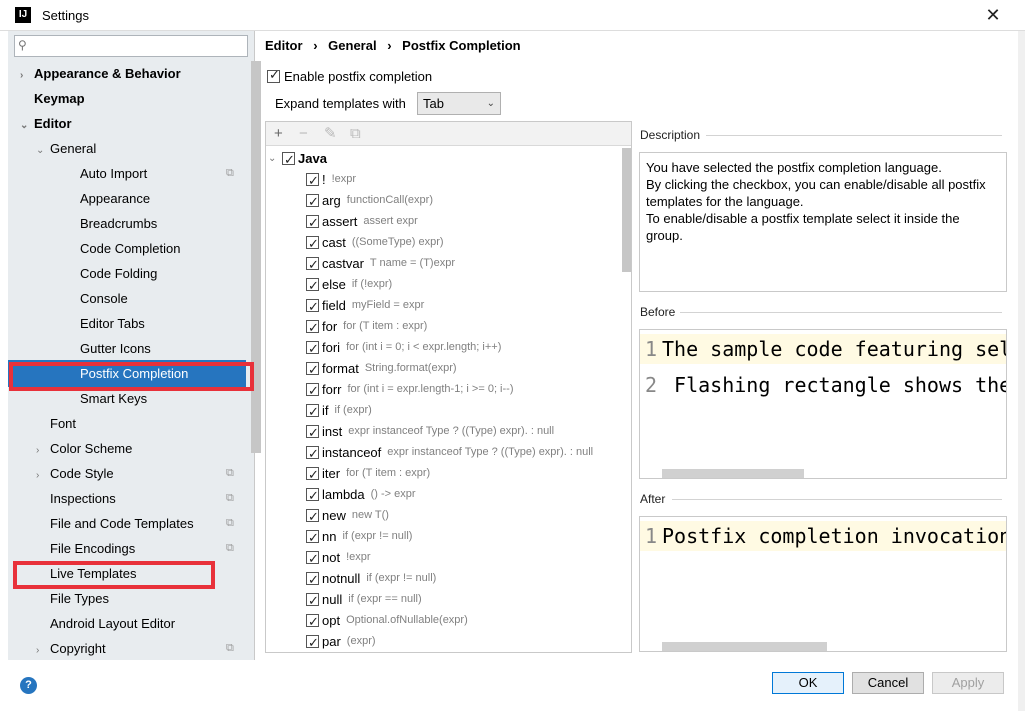  What do you see at coordinates (139, 648) in the screenshot?
I see `tree-item-copyright: › Copyright ⧉` at bounding box center [139, 648].